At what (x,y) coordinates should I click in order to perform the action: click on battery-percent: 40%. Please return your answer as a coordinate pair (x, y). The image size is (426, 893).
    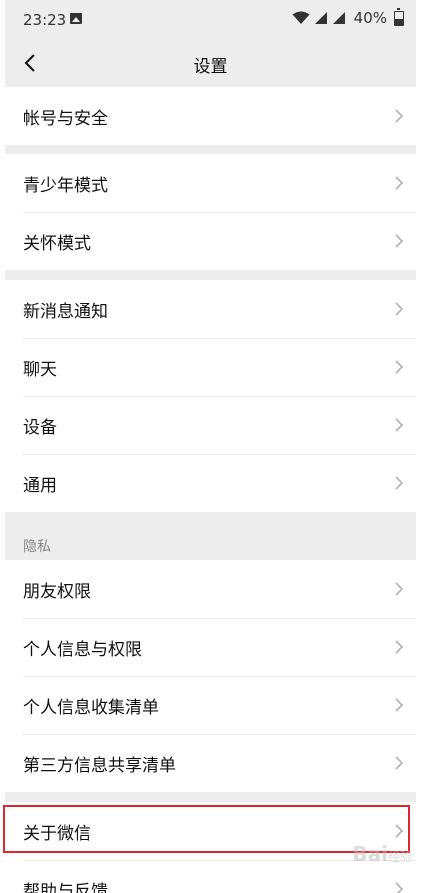
    Looking at the image, I should click on (370, 18).